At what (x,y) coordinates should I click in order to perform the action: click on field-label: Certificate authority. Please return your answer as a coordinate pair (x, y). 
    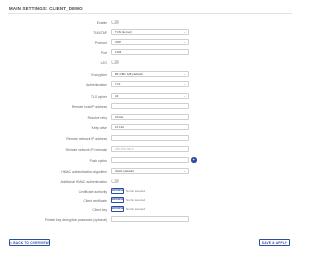
    Looking at the image, I should click on (92, 191).